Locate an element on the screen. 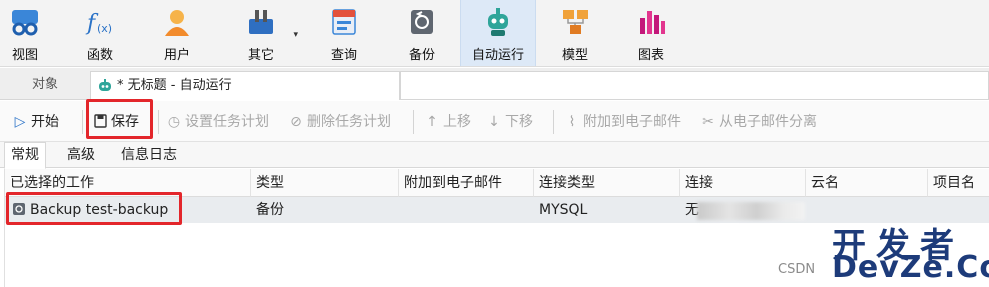 The height and width of the screenshot is (287, 989). ribbon-query-label: 查询 is located at coordinates (343, 55).